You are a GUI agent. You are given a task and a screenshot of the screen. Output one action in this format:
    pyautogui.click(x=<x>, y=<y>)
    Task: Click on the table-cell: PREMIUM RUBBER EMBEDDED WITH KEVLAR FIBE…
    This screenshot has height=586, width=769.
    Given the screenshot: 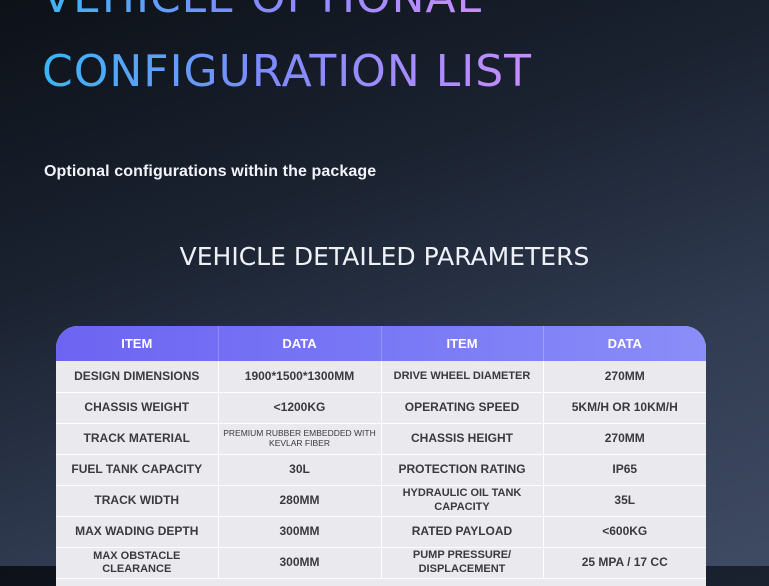 What is the action you would take?
    pyautogui.click(x=300, y=439)
    